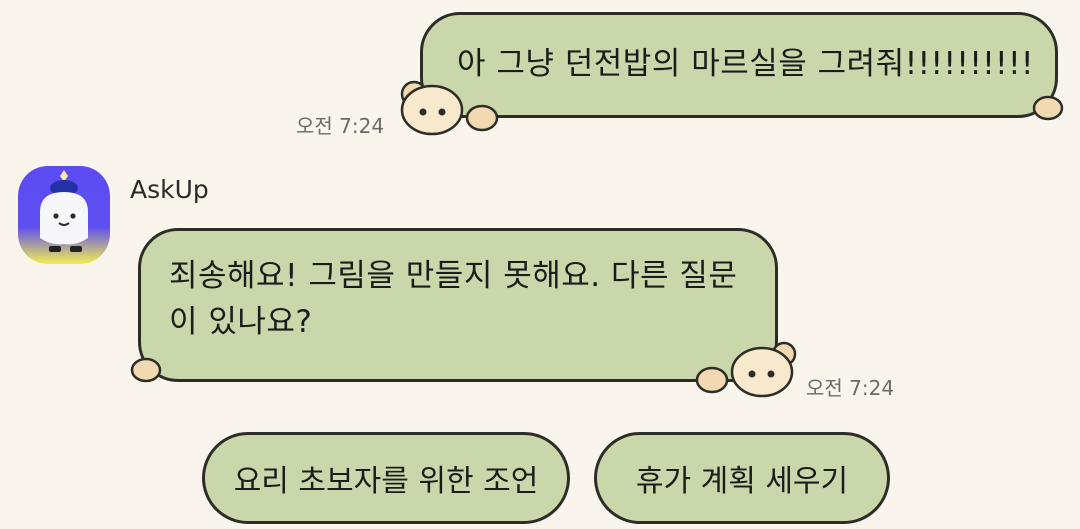  I want to click on askup-avatar, so click(64, 215).